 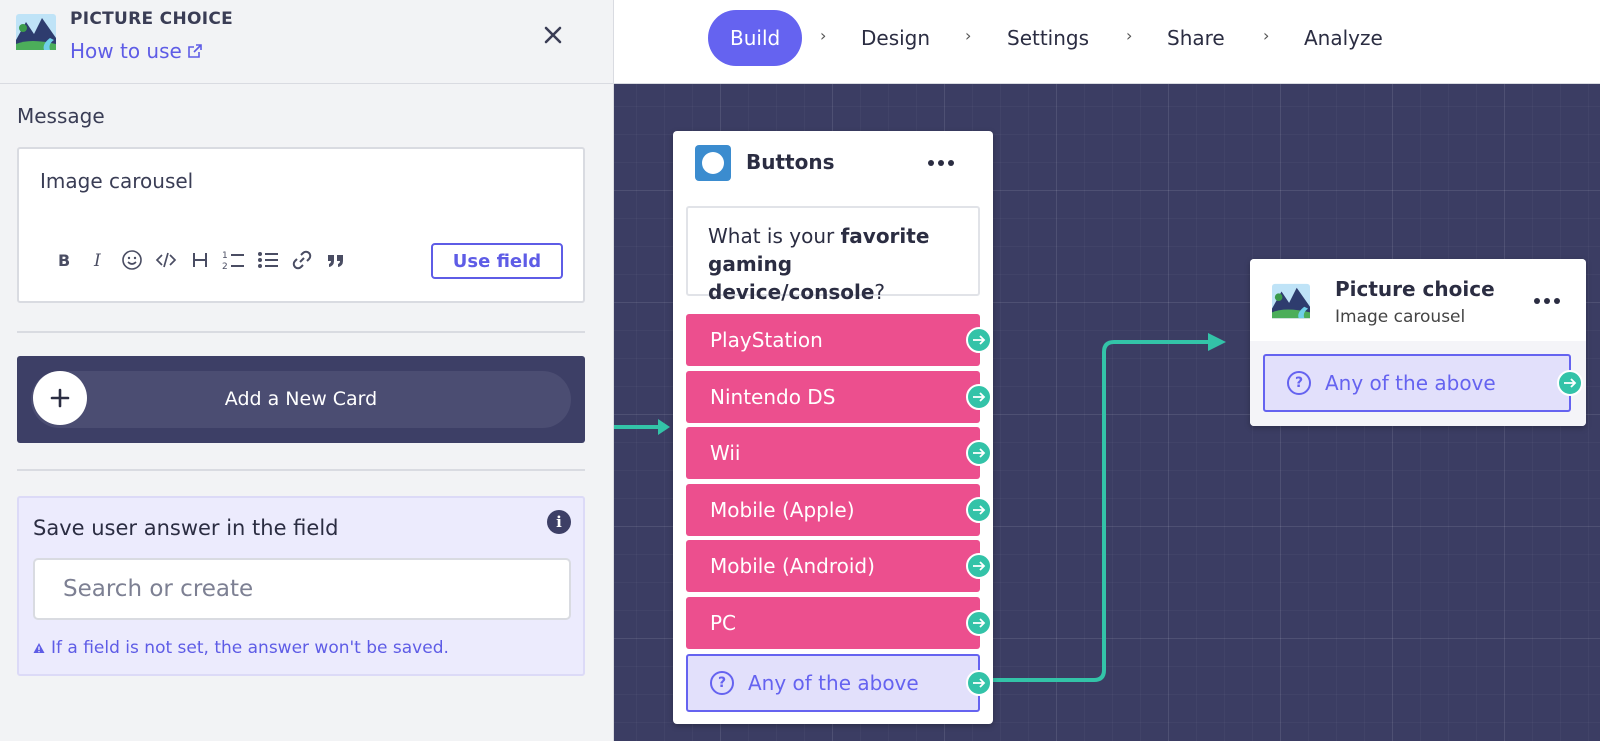 I want to click on add-card-label: Add a New Card, so click(x=301, y=399).